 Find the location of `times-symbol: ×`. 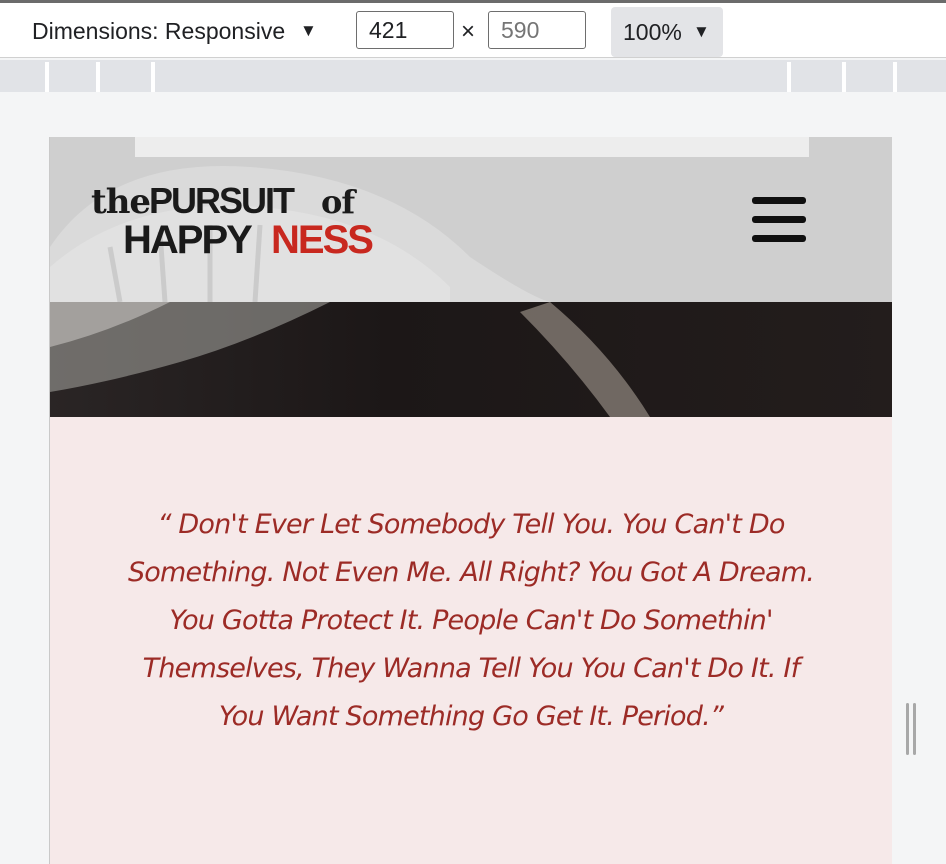

times-symbol: × is located at coordinates (468, 31).